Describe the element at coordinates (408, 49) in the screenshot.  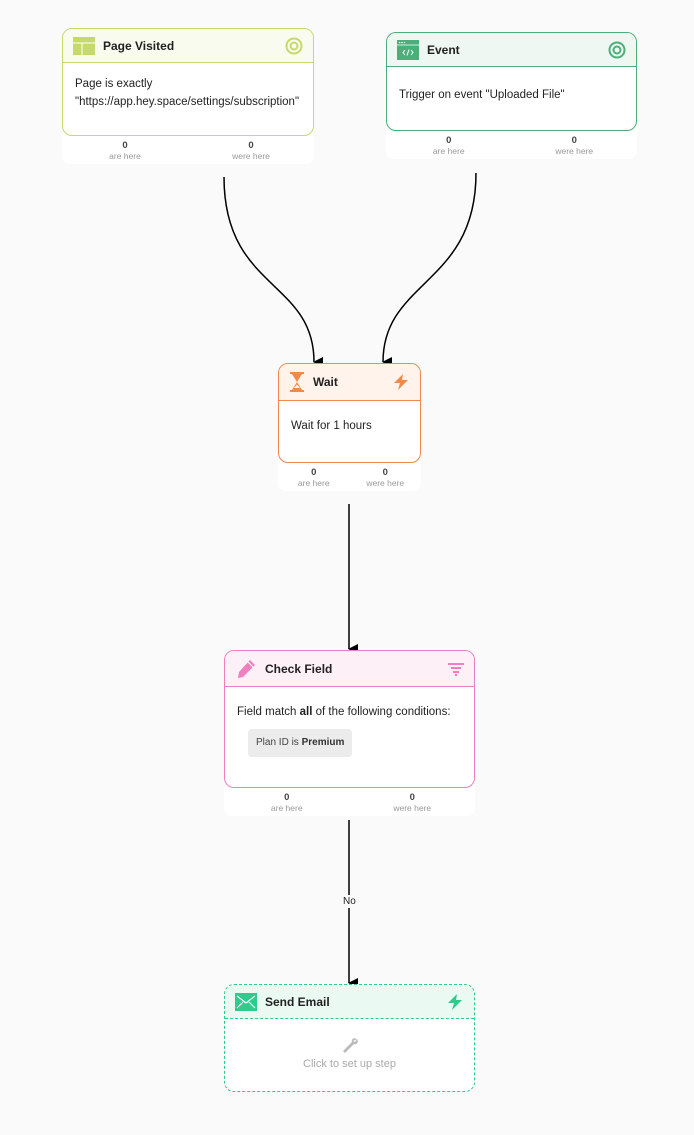
I see `code-window-icon` at that location.